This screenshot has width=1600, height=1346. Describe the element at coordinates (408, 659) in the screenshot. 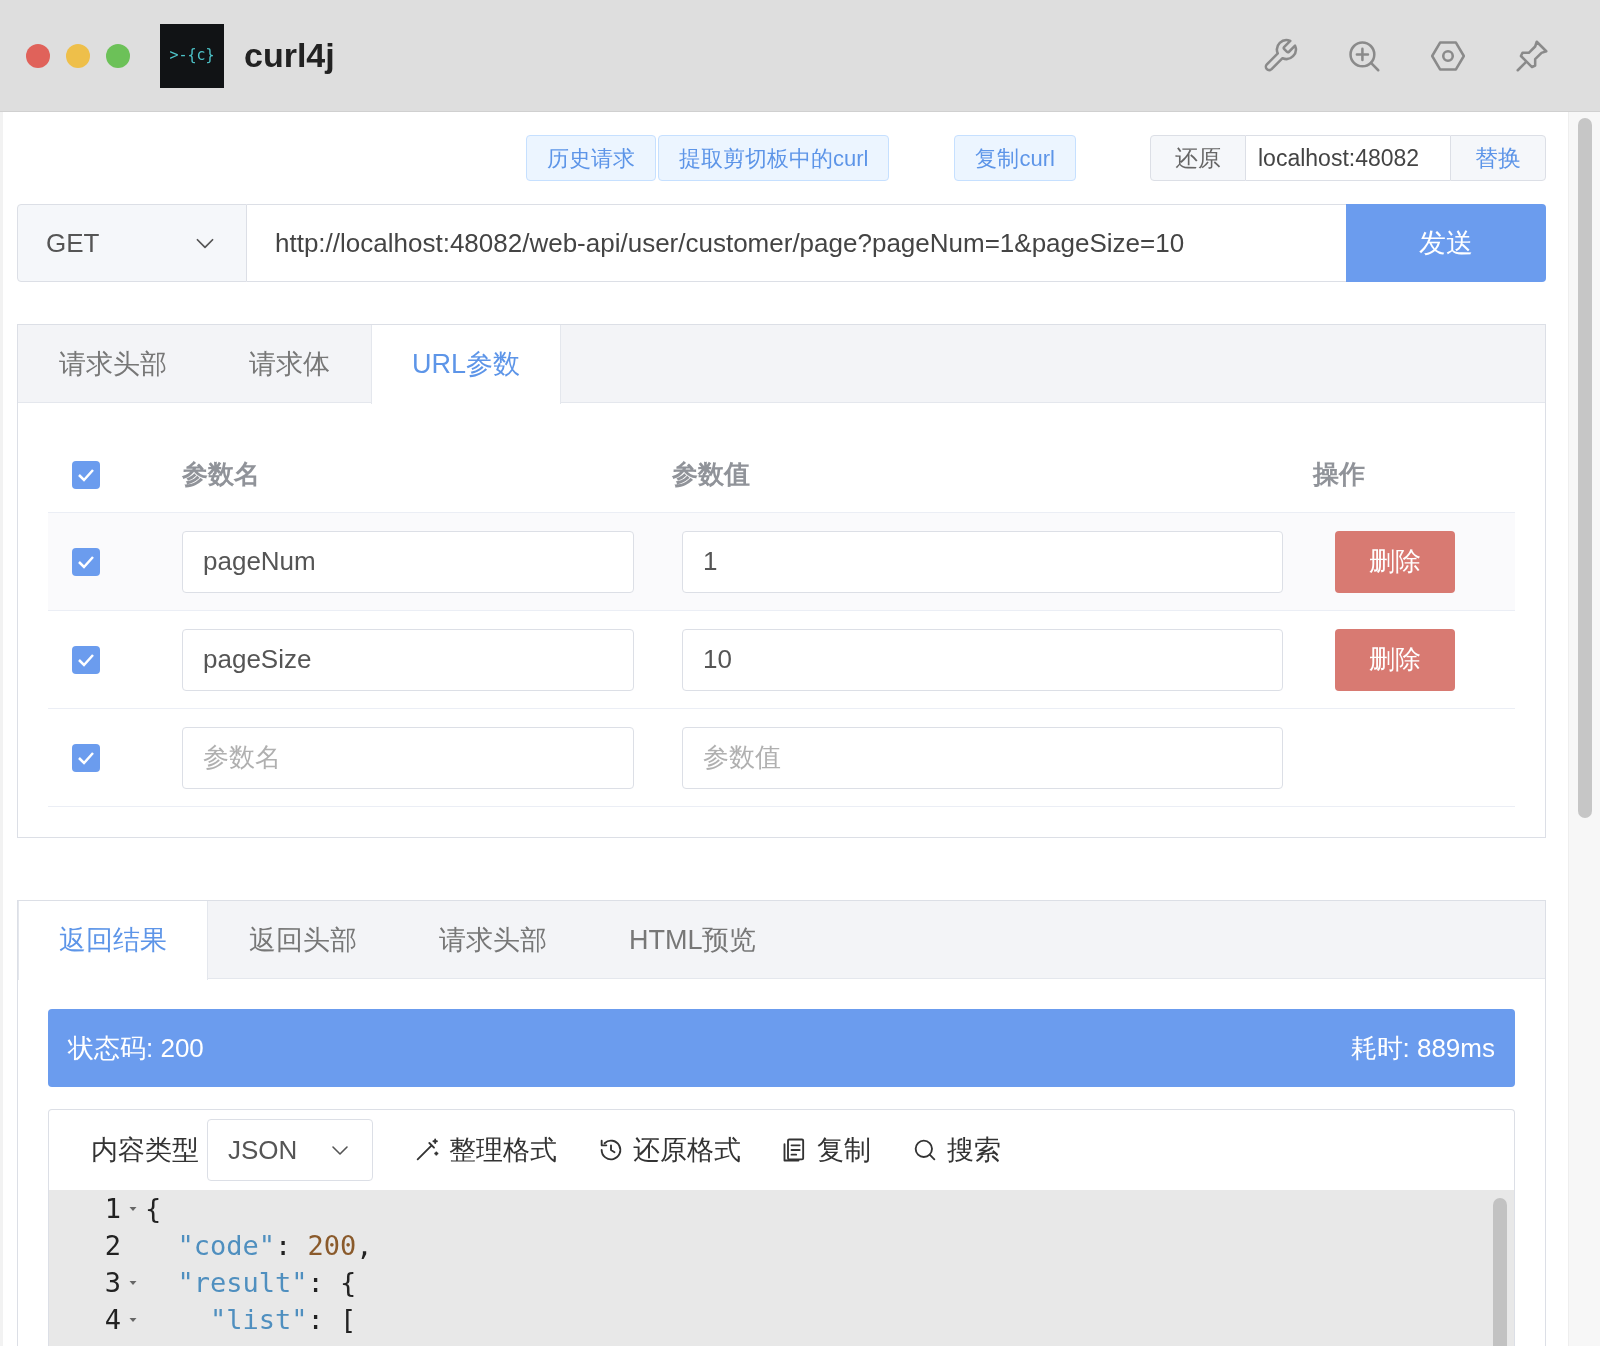

I see `param-name-field: pageSize` at that location.